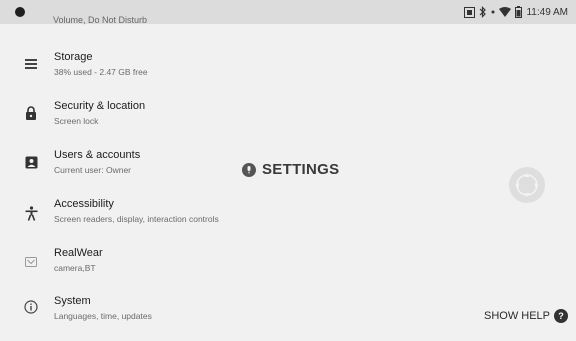 This screenshot has width=576, height=341. What do you see at coordinates (73, 57) in the screenshot?
I see `settings-item-title: Storage` at bounding box center [73, 57].